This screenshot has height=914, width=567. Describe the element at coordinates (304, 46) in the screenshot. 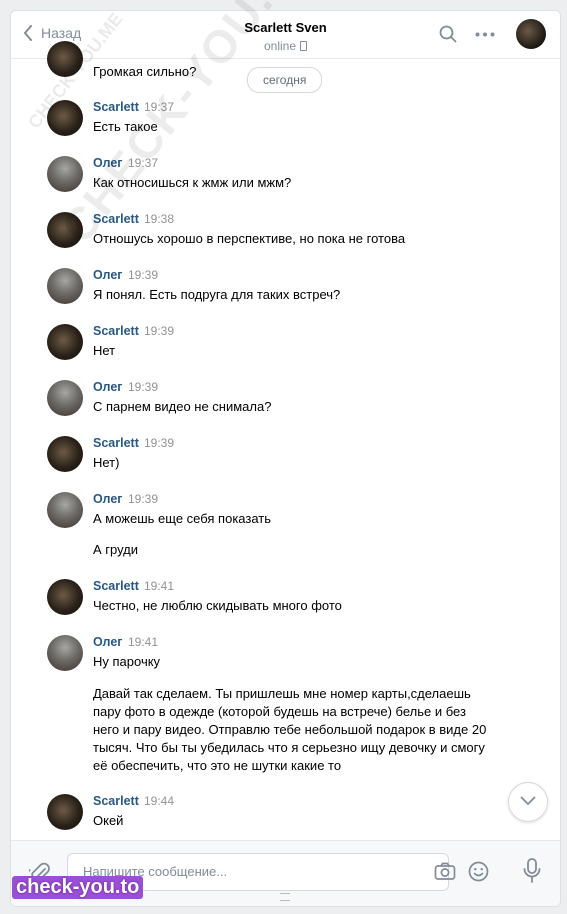

I see `phone-icon` at that location.